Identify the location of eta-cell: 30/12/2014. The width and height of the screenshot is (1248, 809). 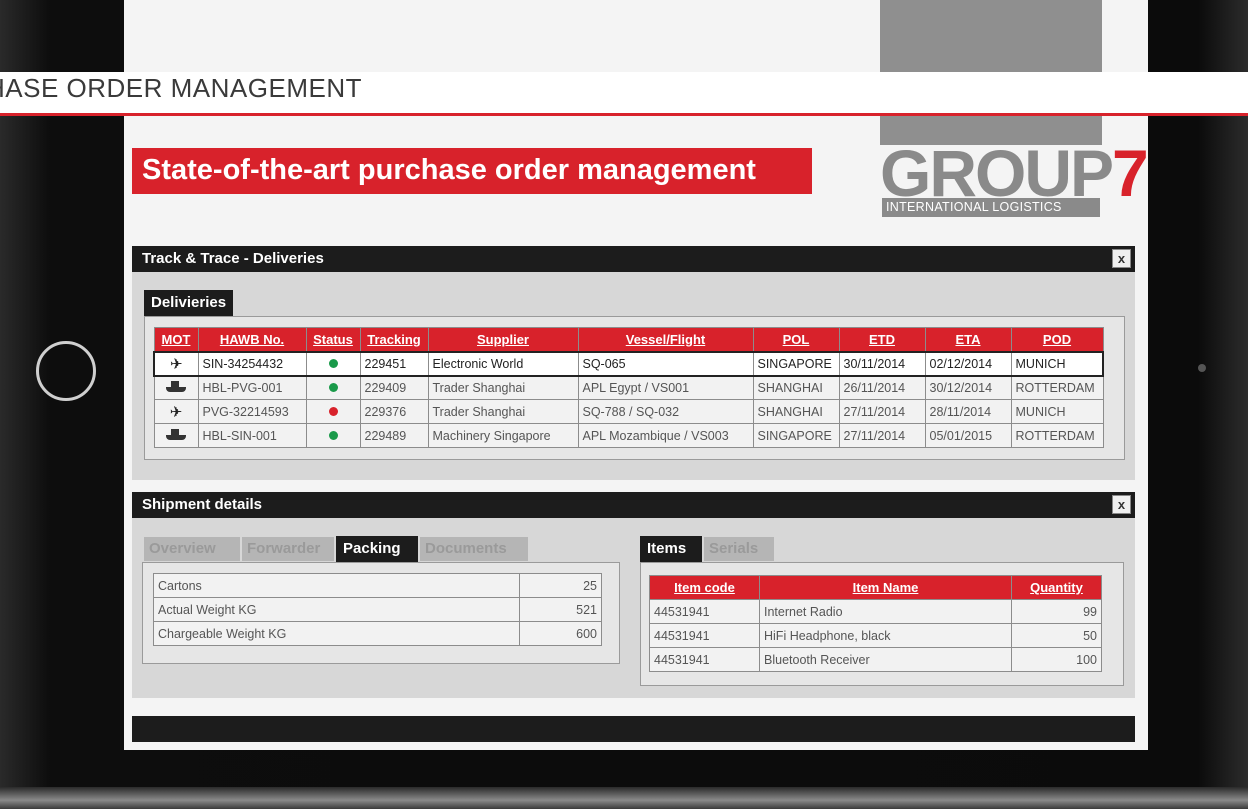
(968, 387).